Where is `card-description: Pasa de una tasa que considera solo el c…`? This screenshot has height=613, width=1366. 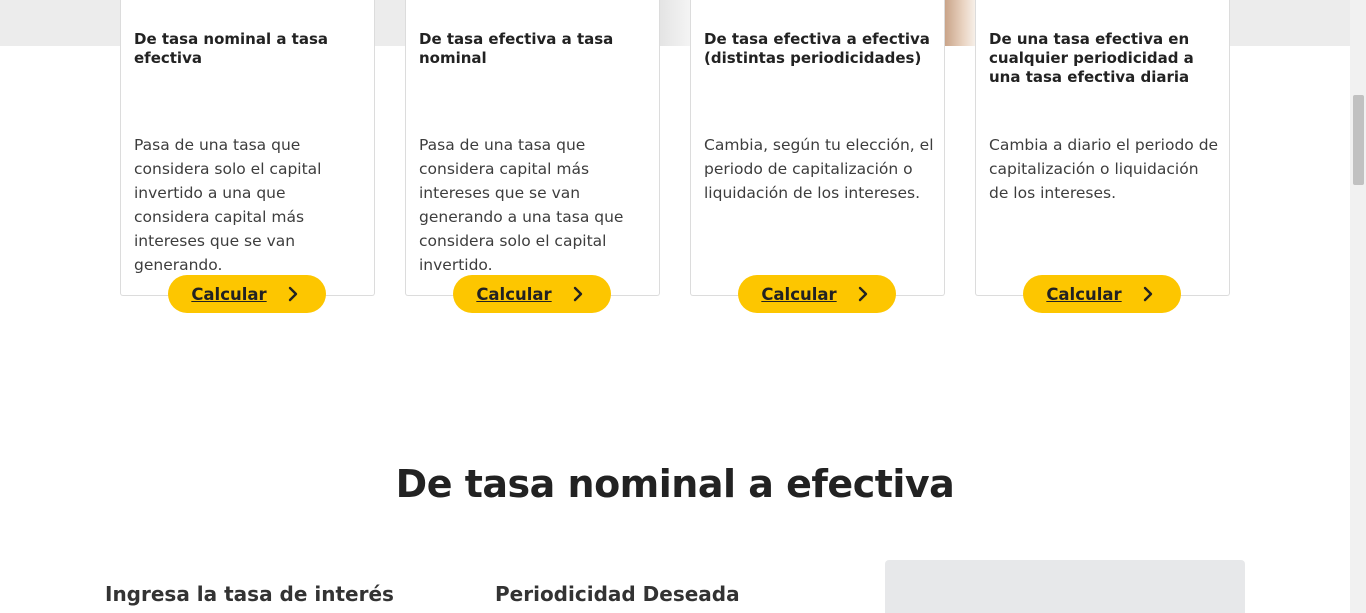
card-description: Pasa de una tasa que considera solo el c… is located at coordinates (228, 205).